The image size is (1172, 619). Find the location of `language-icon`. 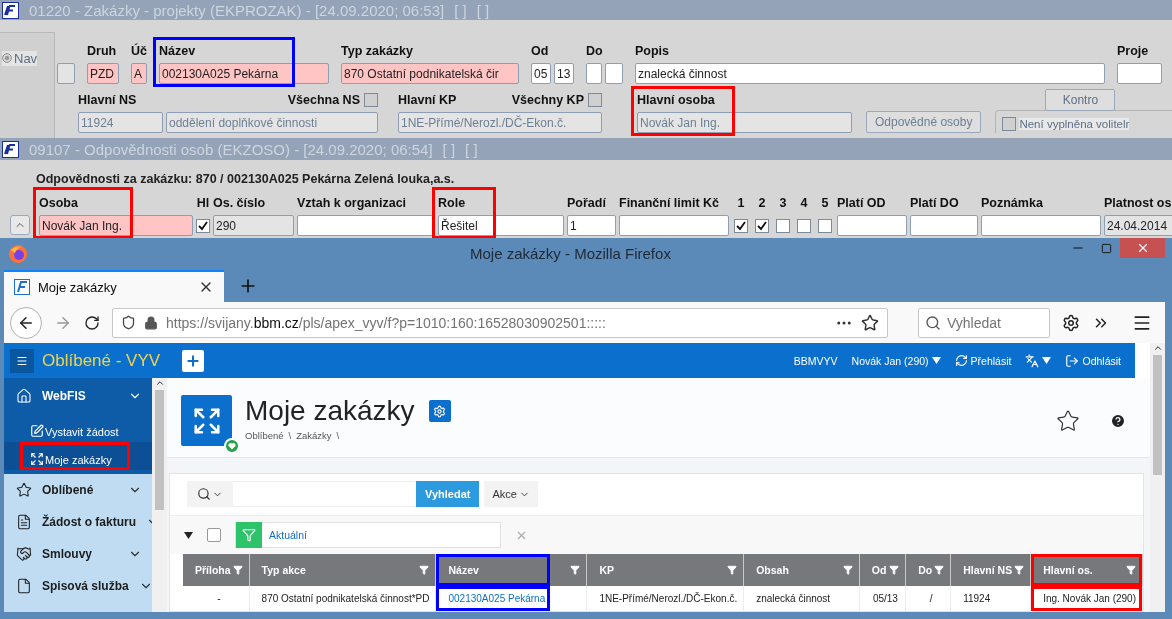

language-icon is located at coordinates (1032, 360).